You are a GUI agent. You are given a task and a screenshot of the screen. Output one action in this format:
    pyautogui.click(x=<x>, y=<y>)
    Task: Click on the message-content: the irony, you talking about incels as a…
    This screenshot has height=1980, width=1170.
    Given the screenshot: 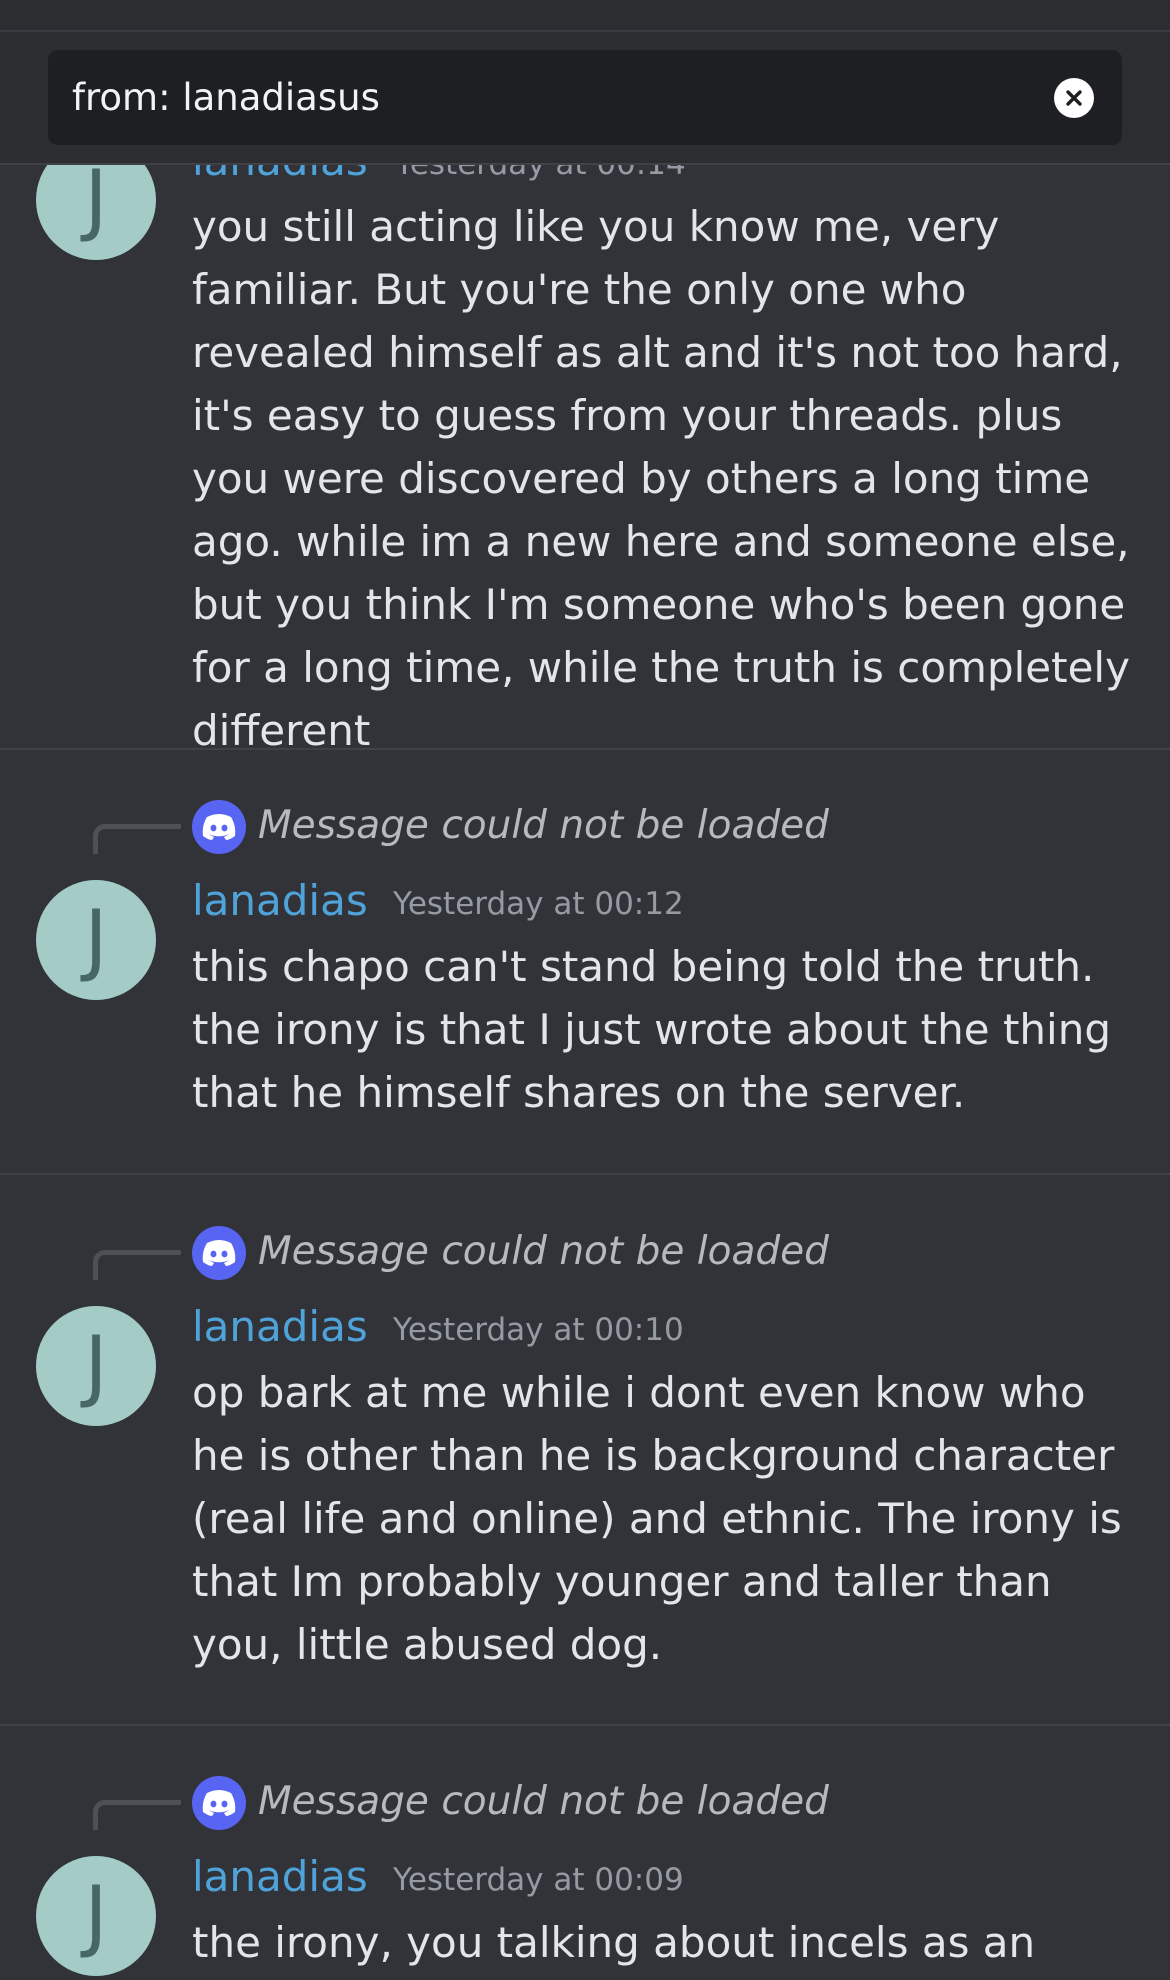 What is the action you would take?
    pyautogui.click(x=614, y=1942)
    